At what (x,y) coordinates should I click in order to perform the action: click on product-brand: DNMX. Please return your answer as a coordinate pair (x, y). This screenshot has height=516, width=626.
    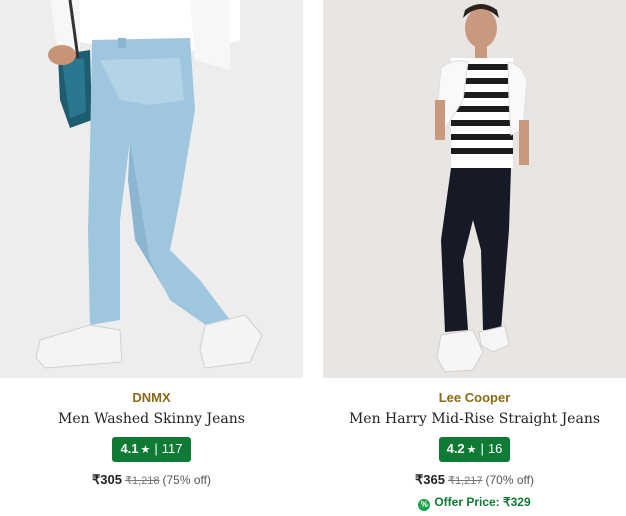
    Looking at the image, I should click on (151, 397).